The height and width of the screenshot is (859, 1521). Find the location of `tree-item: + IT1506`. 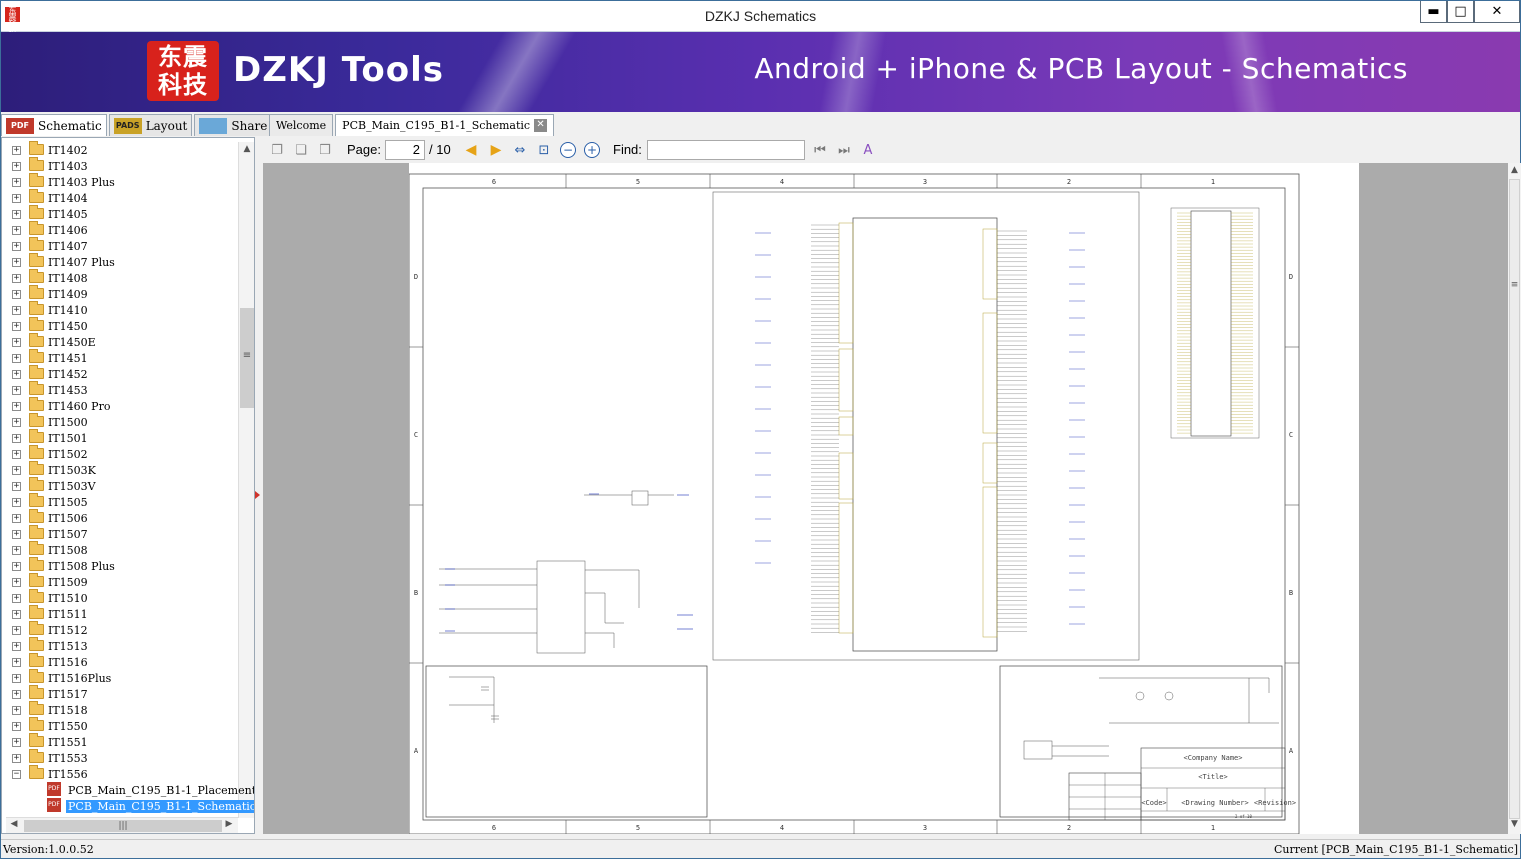

tree-item: + IT1506 is located at coordinates (119, 517).